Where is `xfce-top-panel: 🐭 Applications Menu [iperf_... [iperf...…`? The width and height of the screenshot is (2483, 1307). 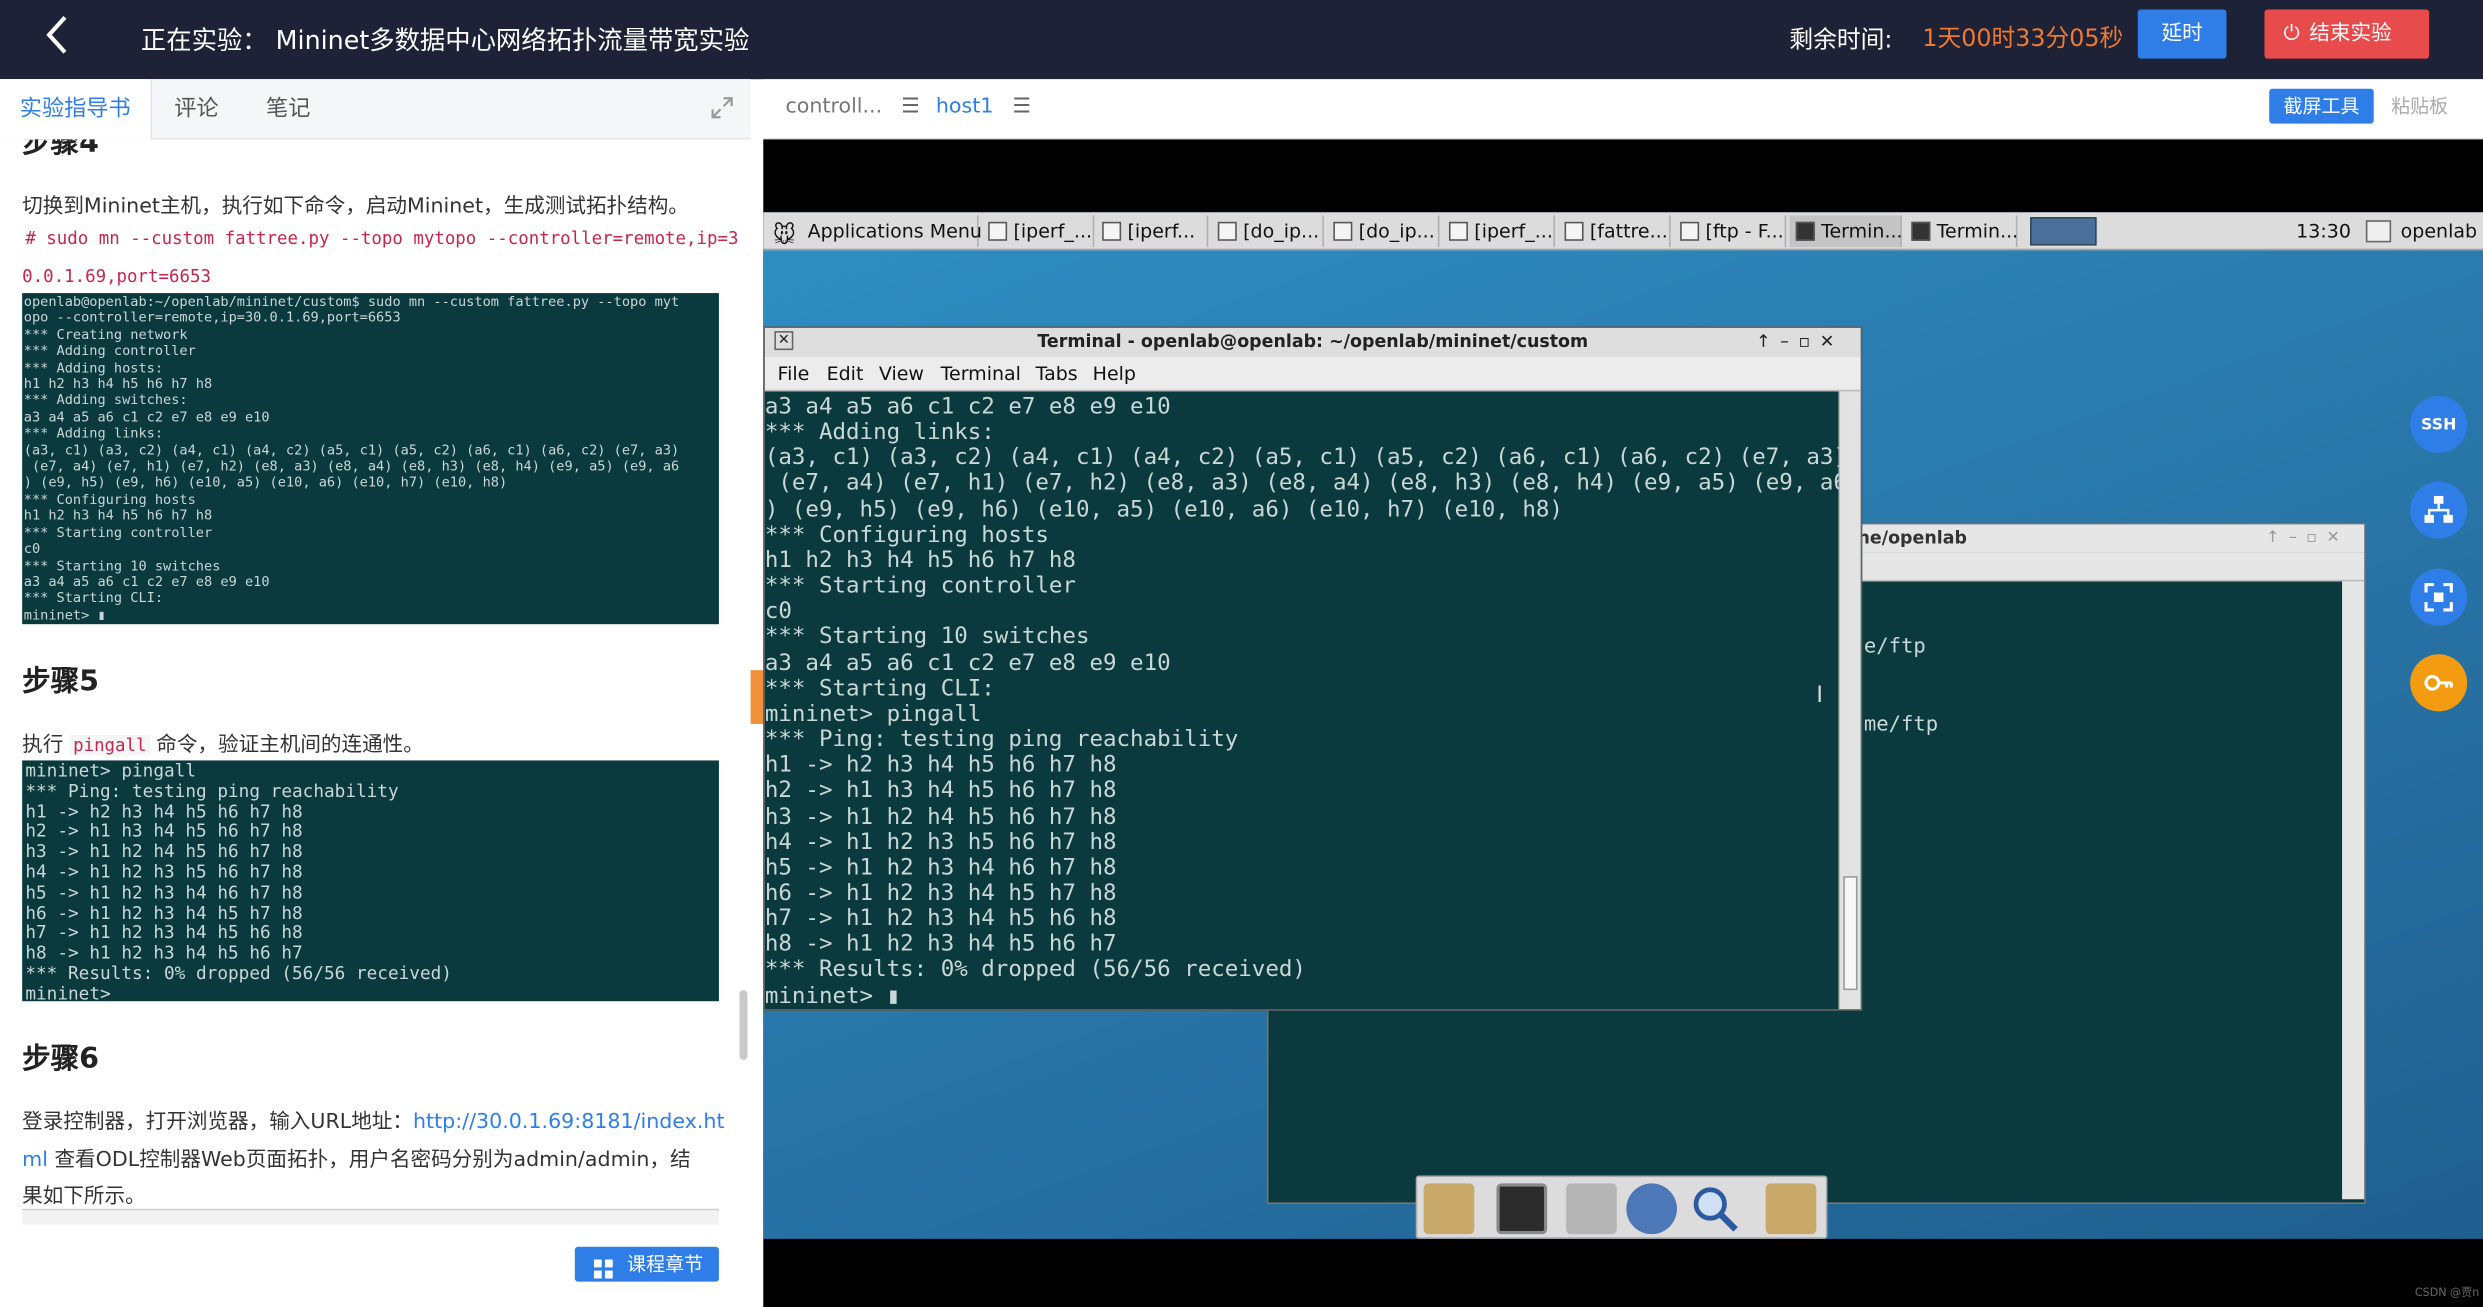
xfce-top-panel: 🐭 Applications Menu [iperf_... [iperf...… is located at coordinates (1623, 231).